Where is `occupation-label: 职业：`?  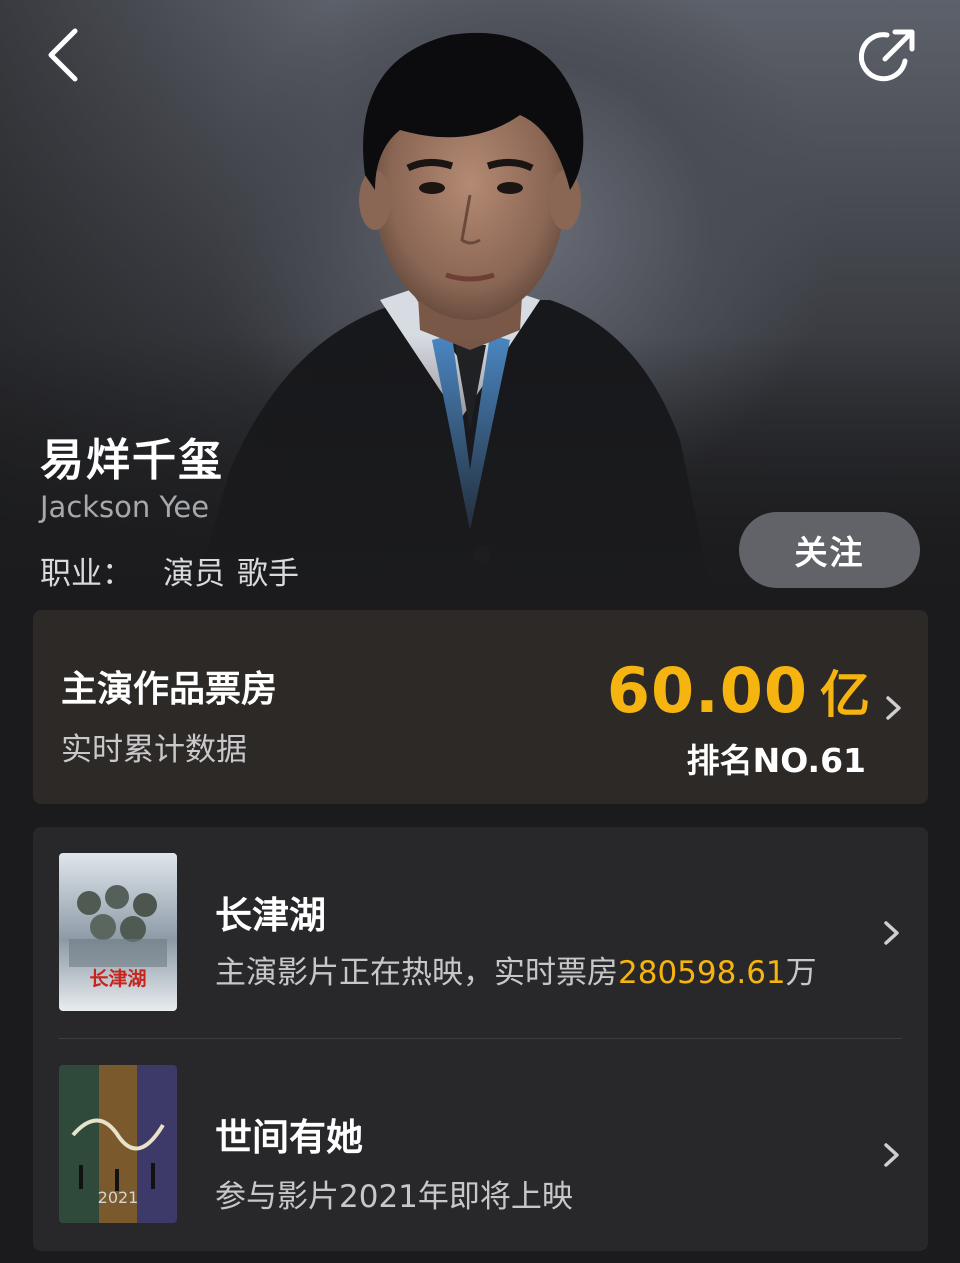
occupation-label: 职业： is located at coordinates (86, 574).